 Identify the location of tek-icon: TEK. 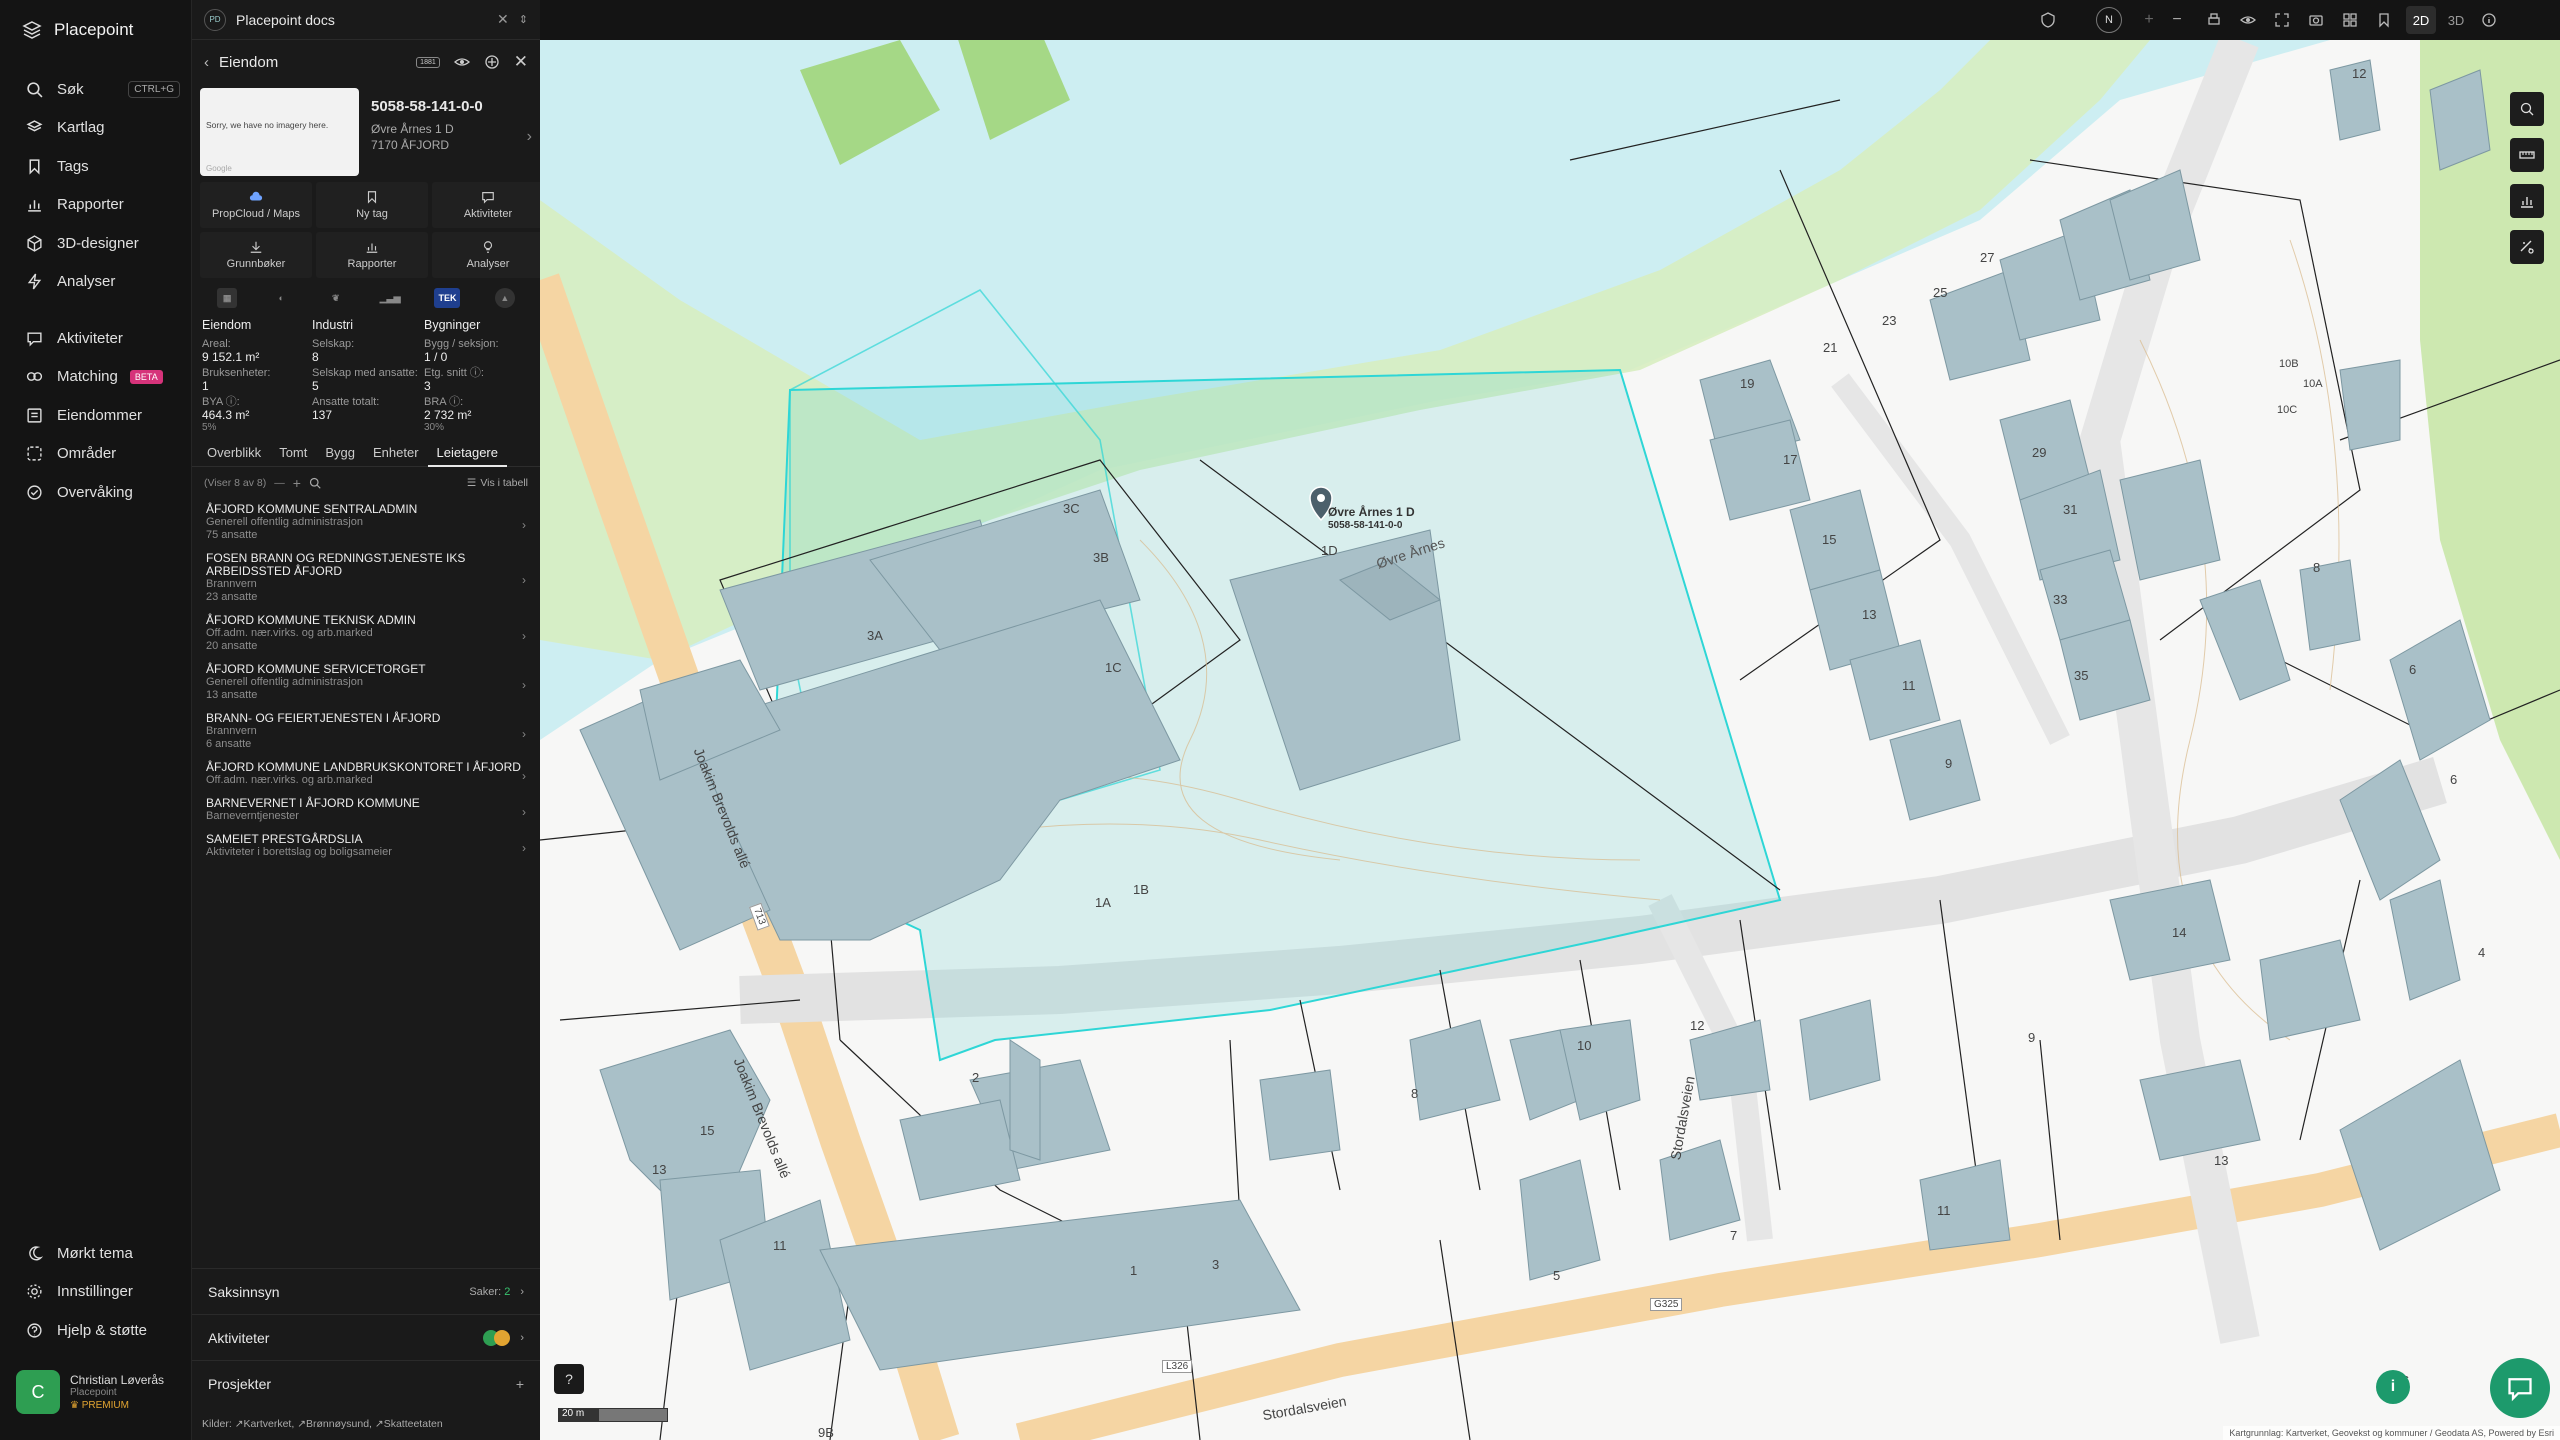
(447, 298).